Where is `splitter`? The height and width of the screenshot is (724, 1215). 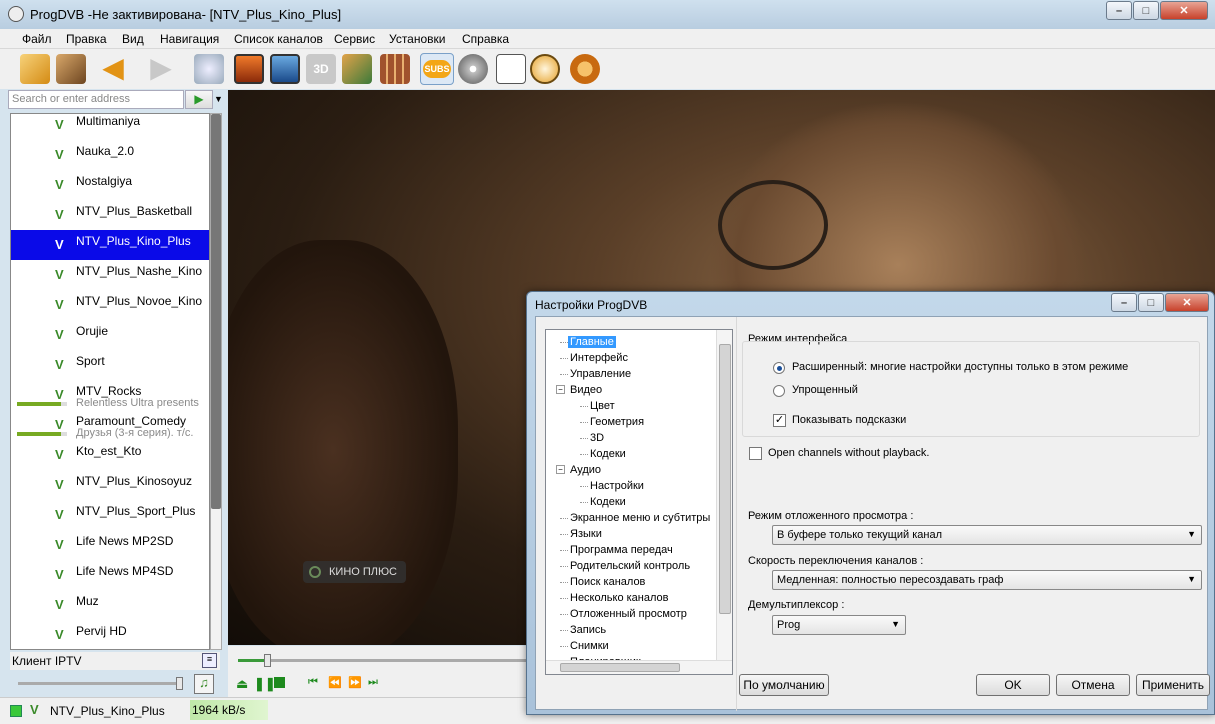
splitter is located at coordinates (736, 514).